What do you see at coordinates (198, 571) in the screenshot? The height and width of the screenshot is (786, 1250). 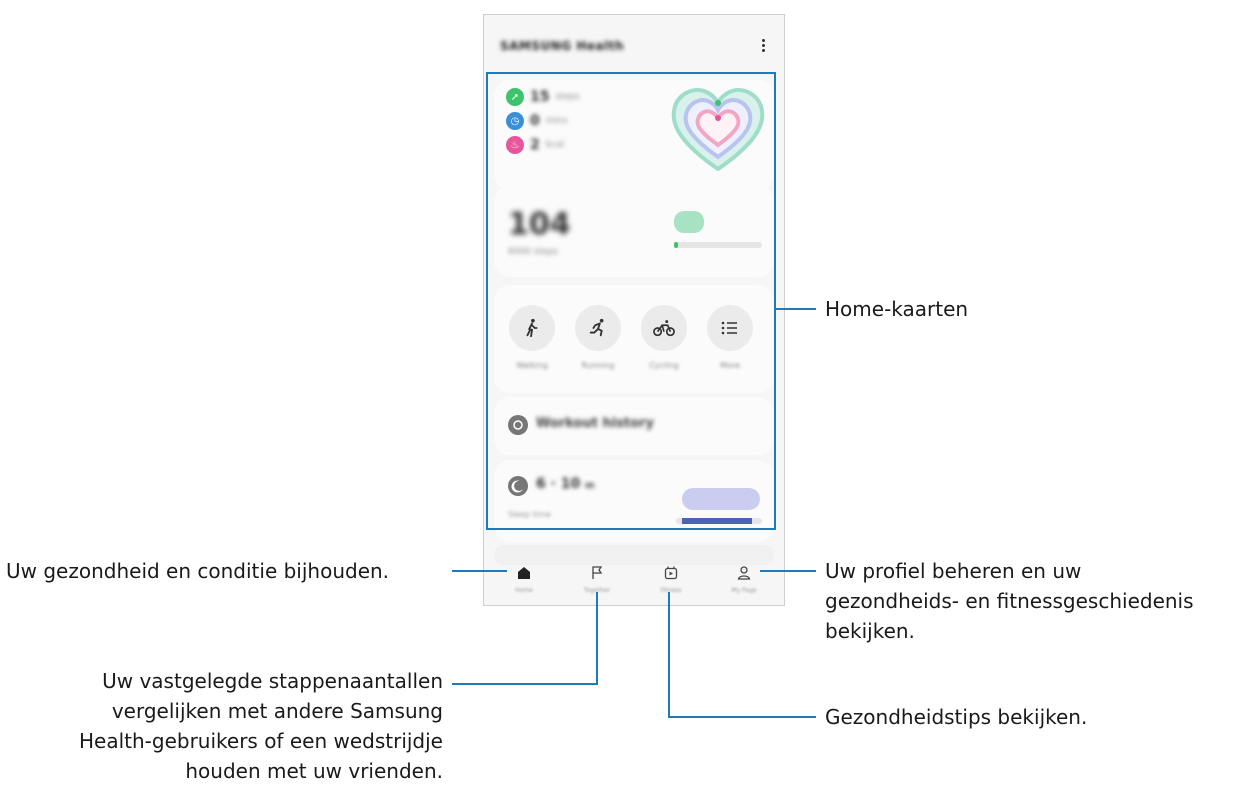 I see `home-tab-callout: Uw gezondheid en conditie bijhouden.` at bounding box center [198, 571].